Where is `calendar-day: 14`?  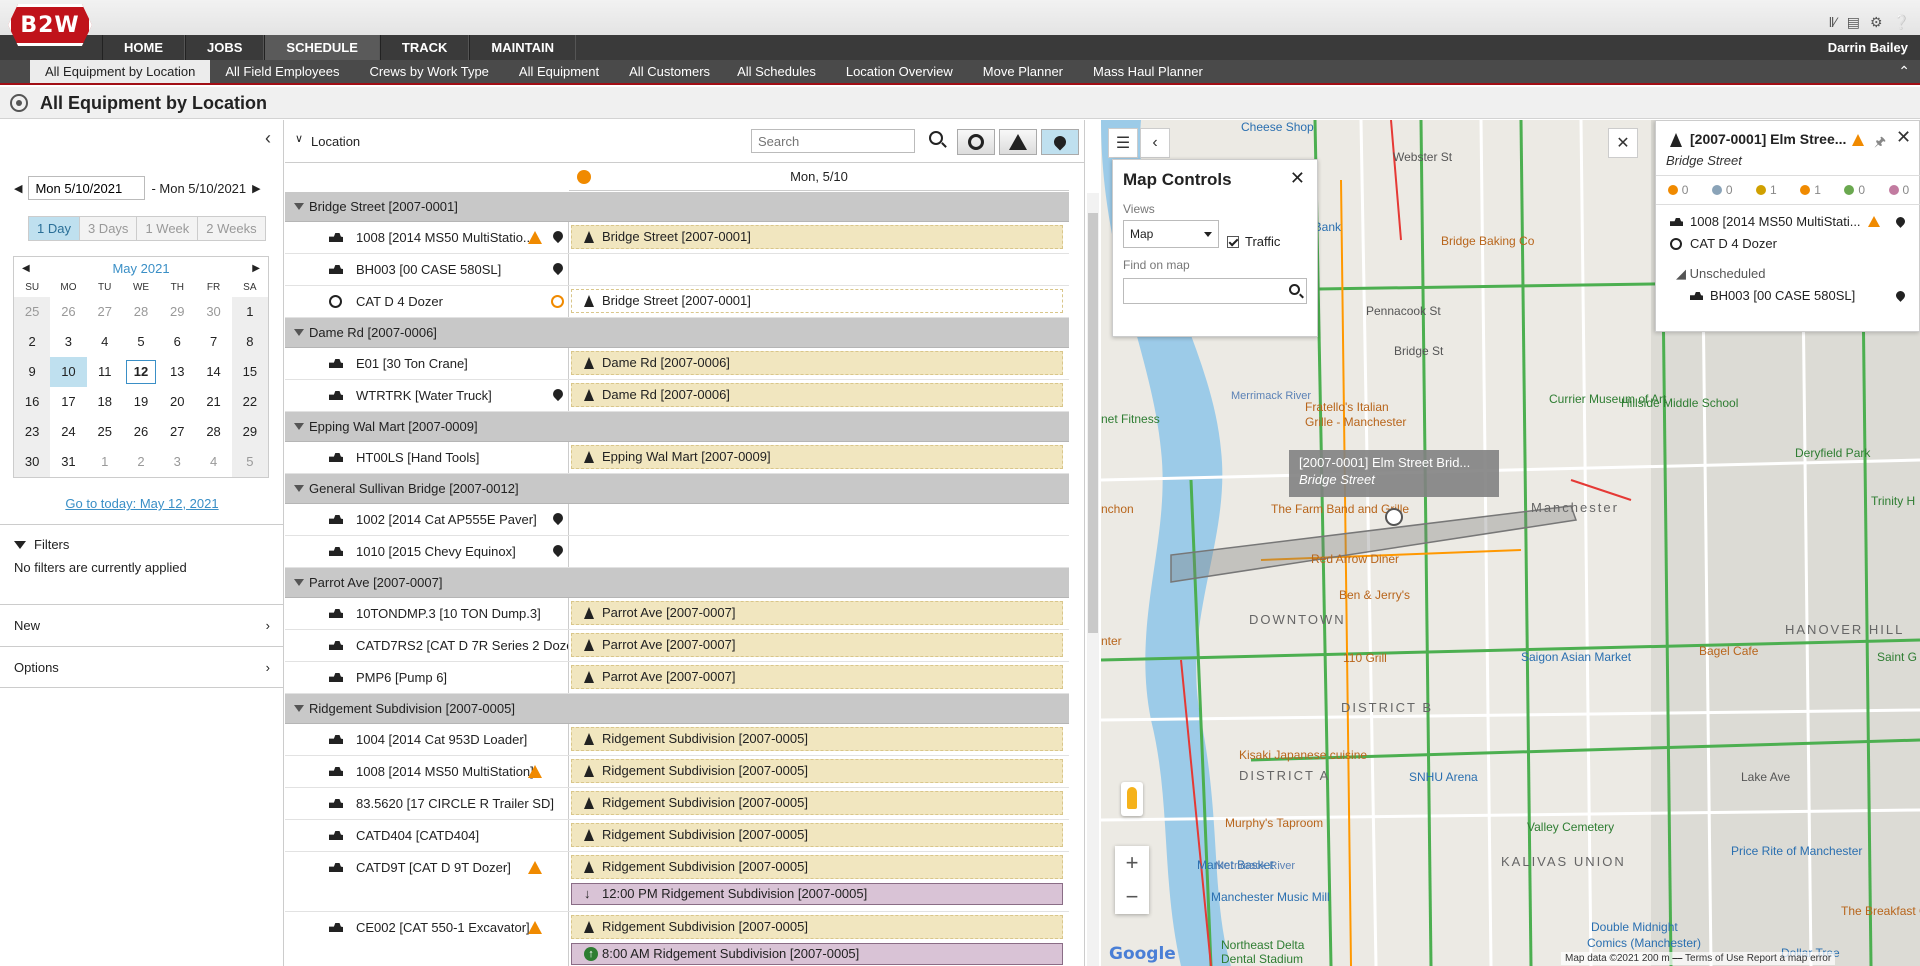
calendar-day: 14 is located at coordinates (213, 372).